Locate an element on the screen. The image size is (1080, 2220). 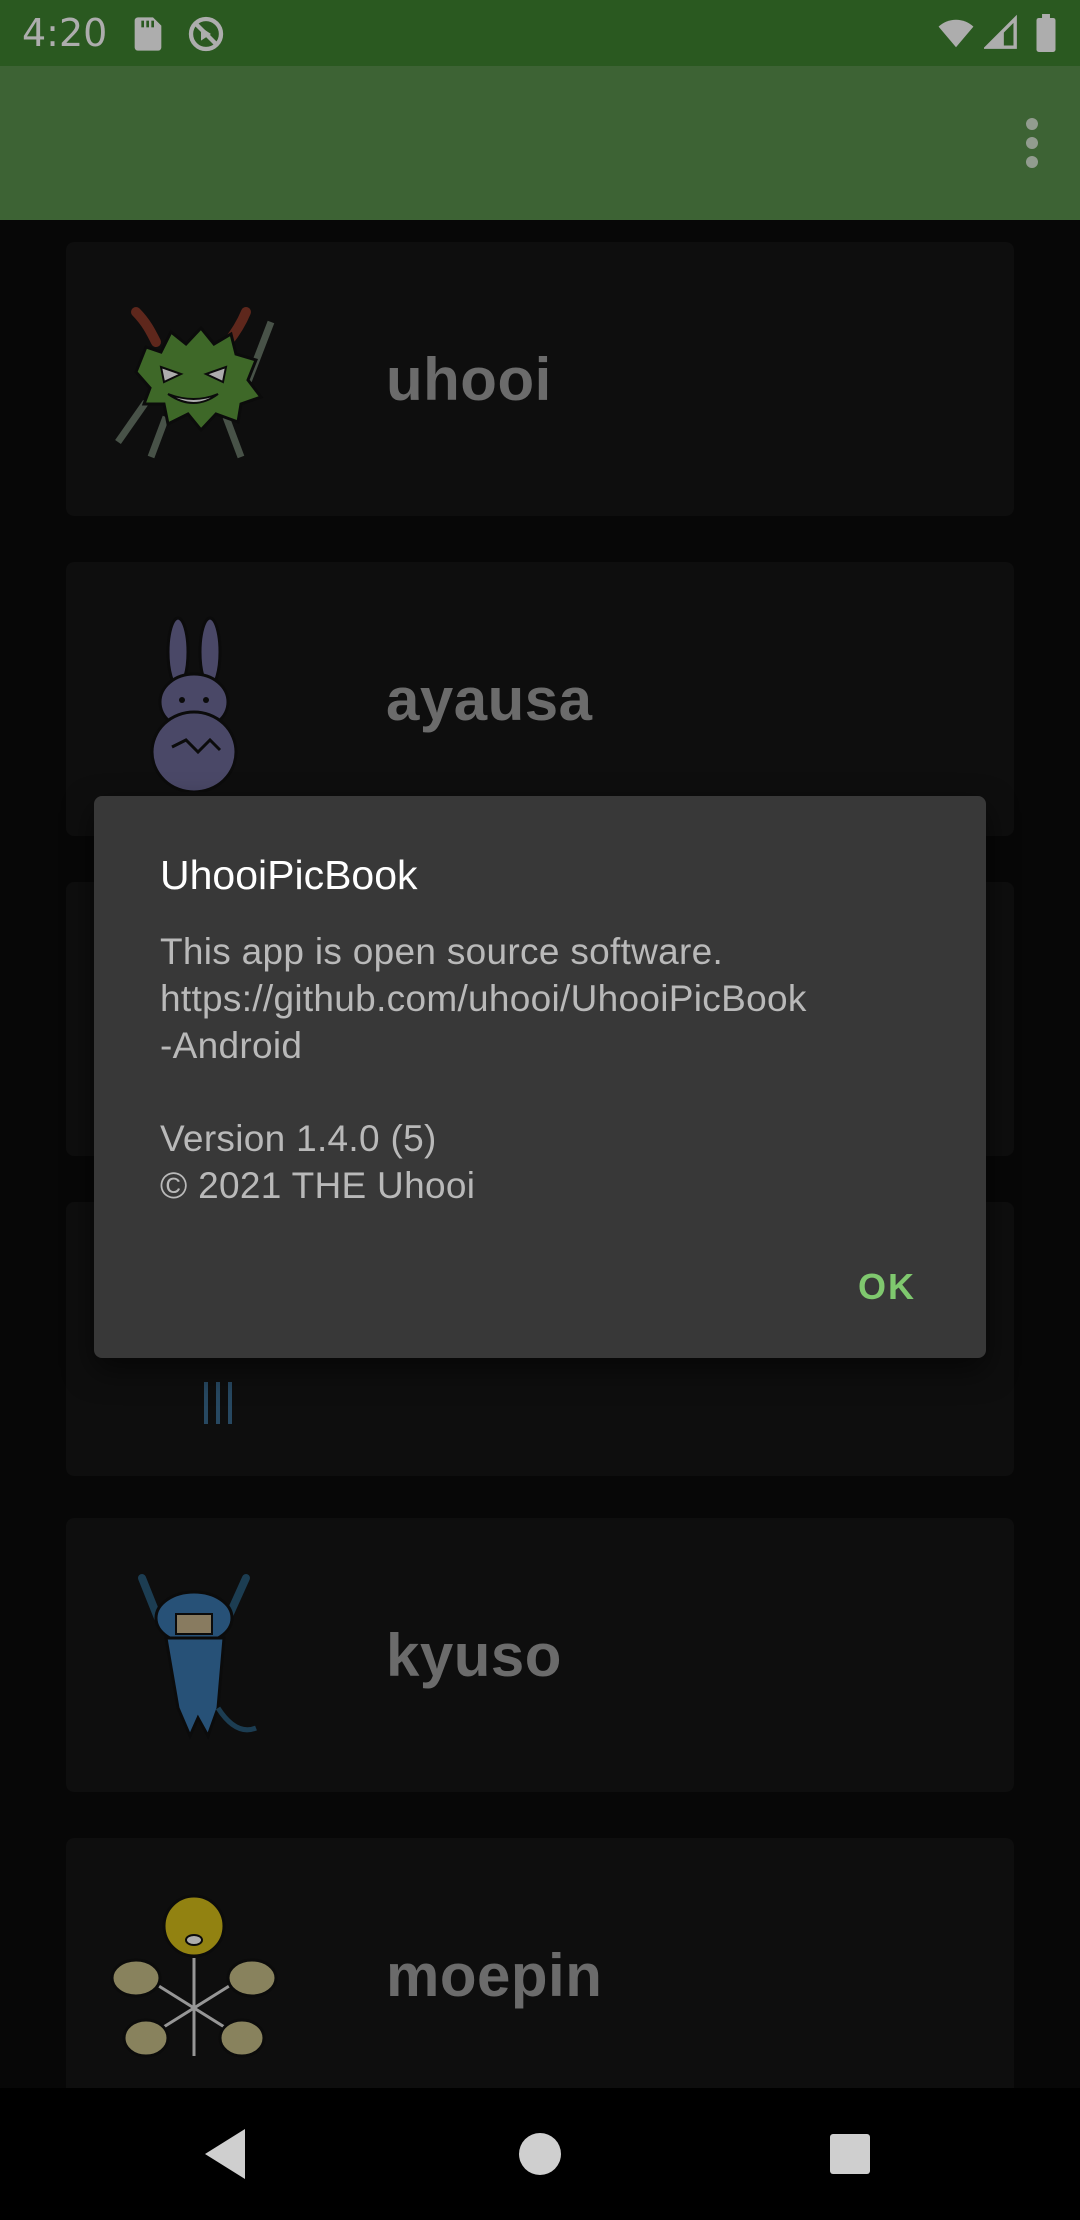
dialog-title: UhooiPicBook is located at coordinates (289, 875).